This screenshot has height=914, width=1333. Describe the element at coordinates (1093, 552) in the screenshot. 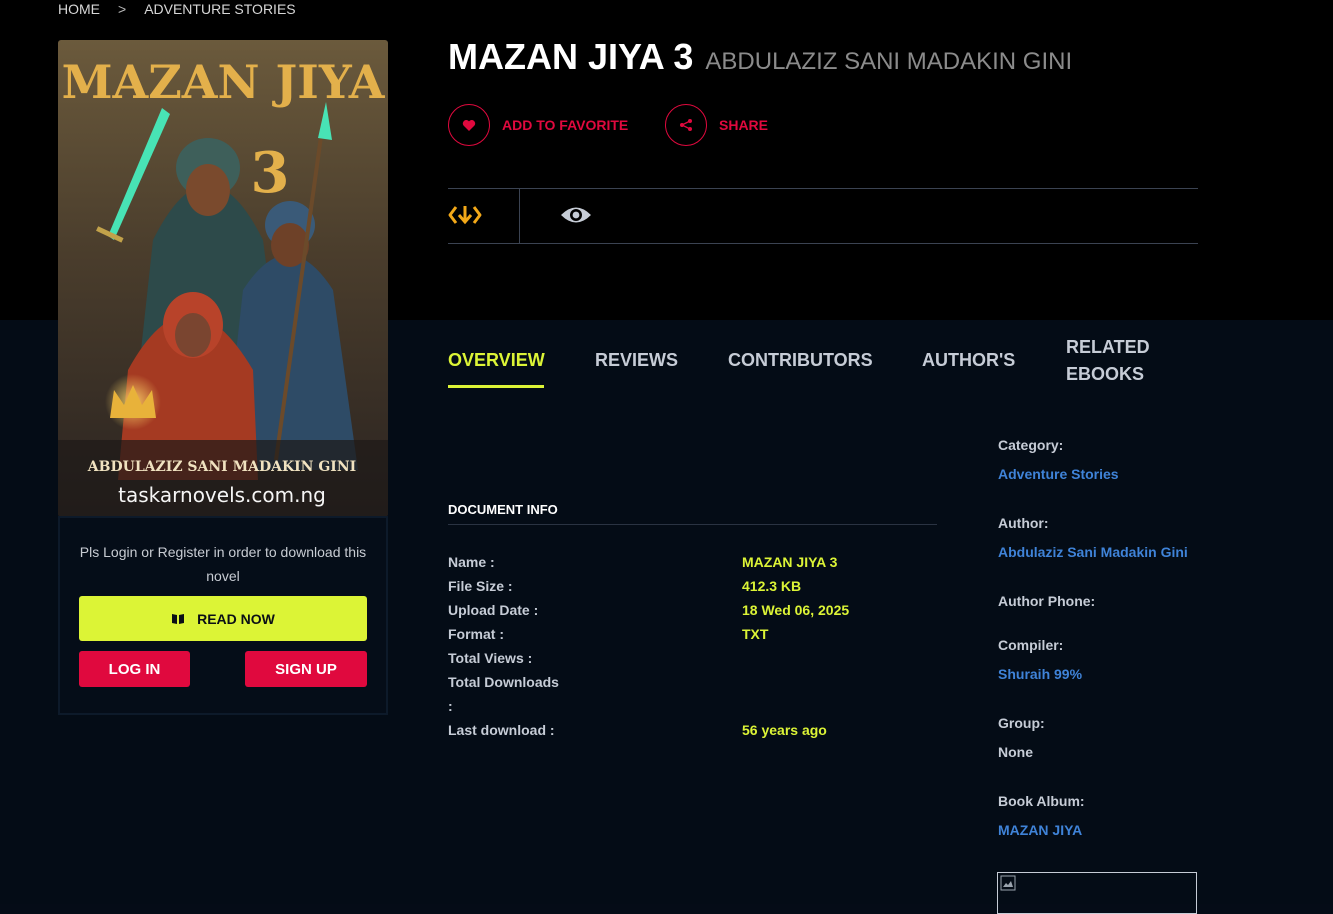

I see `author-link: Abdulaziz Sani Madakin Gini` at that location.